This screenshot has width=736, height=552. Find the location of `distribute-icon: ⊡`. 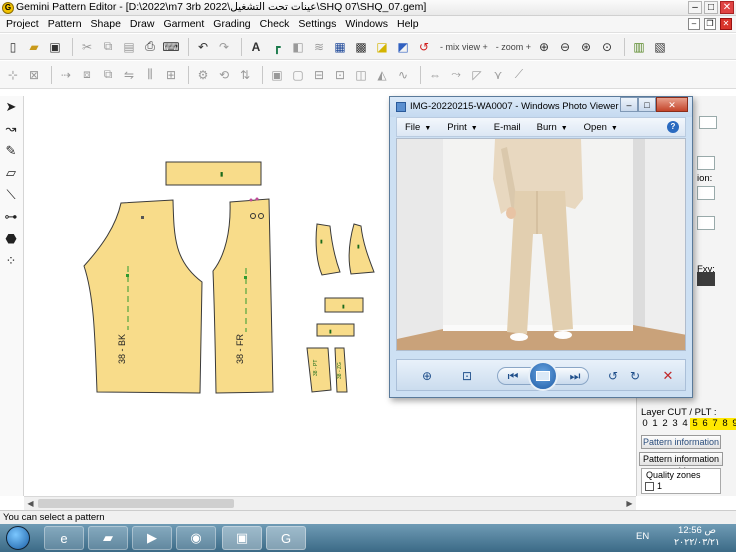

distribute-icon: ⊡ is located at coordinates (340, 75).